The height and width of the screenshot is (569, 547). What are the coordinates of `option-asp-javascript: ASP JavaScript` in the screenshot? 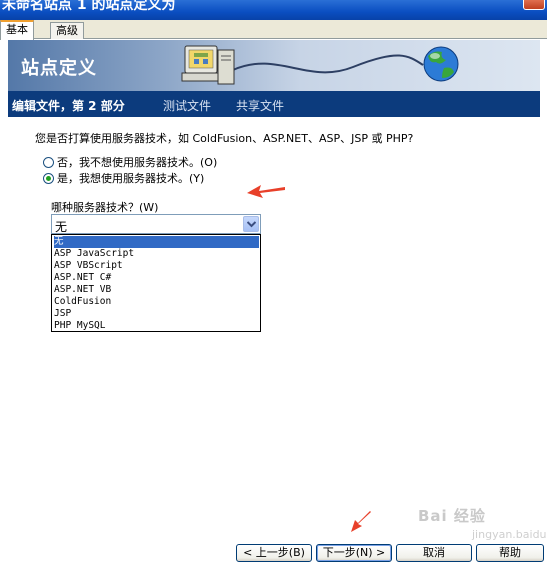 It's located at (156, 254).